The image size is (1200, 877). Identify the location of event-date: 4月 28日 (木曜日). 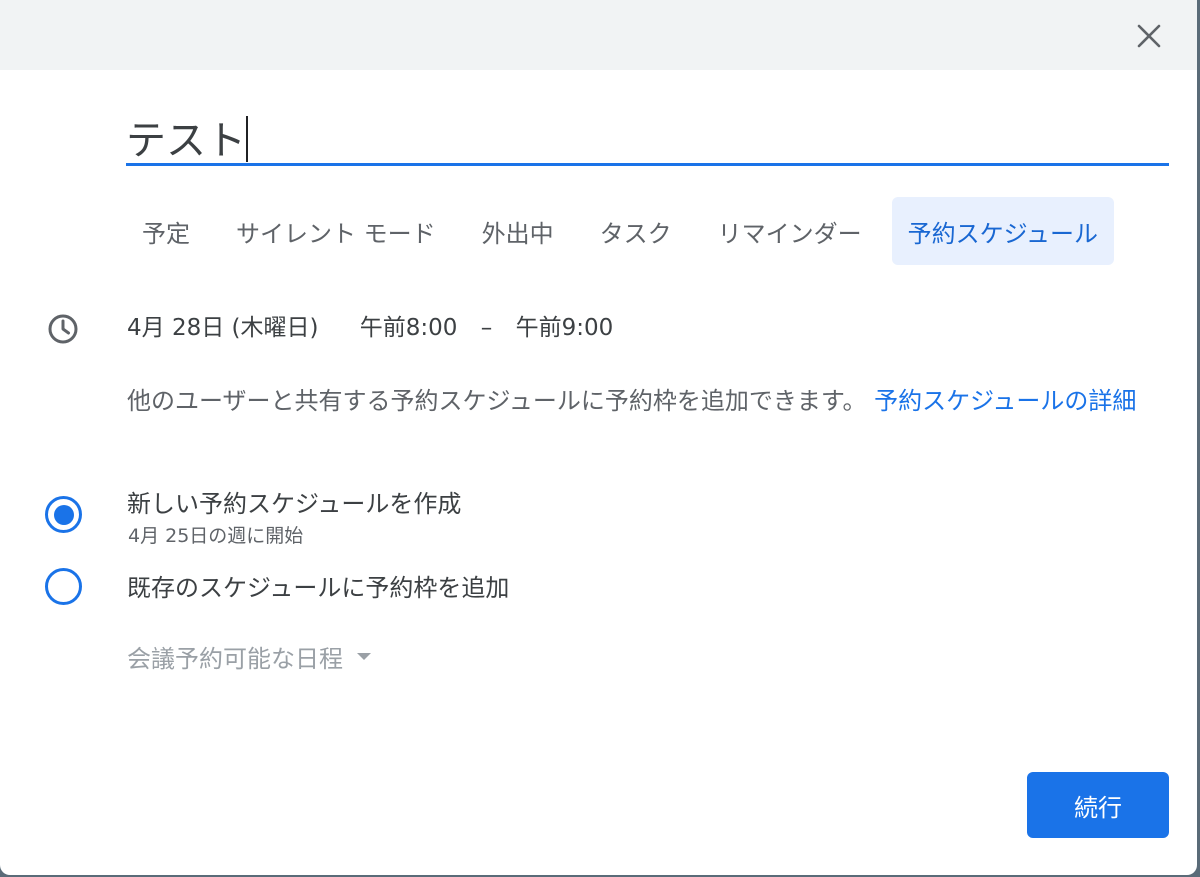
(222, 325).